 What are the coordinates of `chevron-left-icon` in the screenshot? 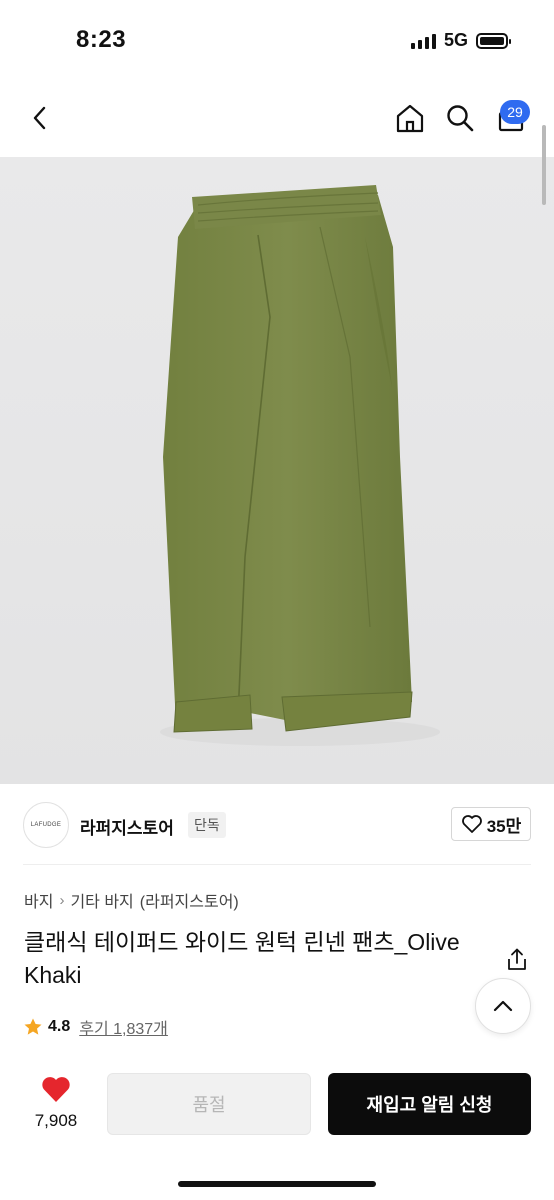 It's located at (39, 118).